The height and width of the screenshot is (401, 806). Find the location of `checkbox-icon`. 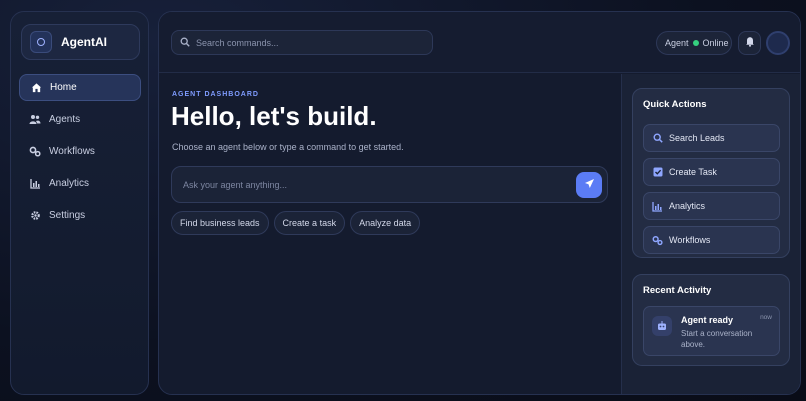

checkbox-icon is located at coordinates (657, 172).